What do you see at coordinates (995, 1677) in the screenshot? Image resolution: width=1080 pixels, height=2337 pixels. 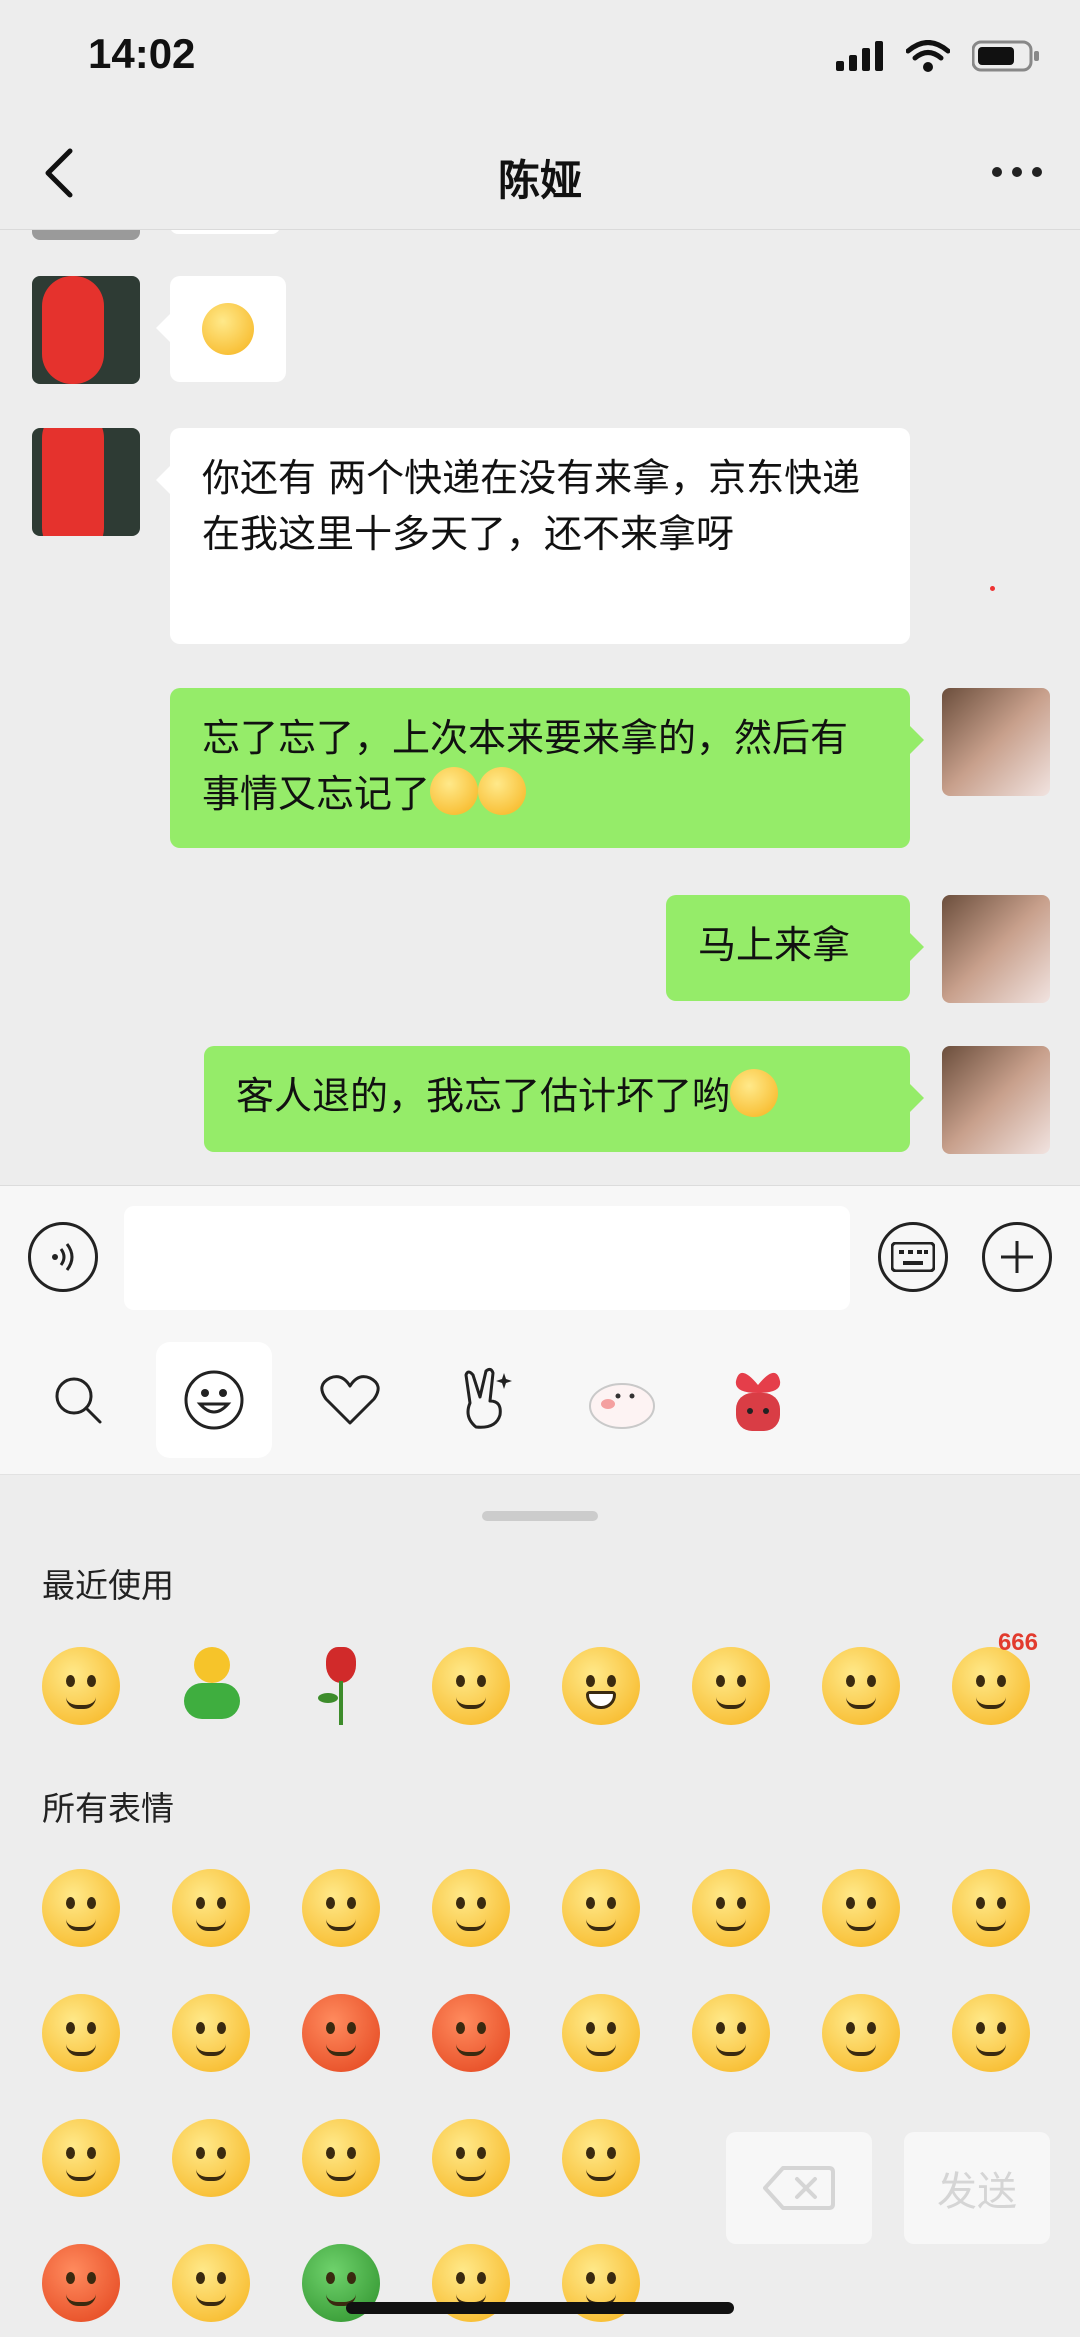 I see `666-emoji-icon: 666` at bounding box center [995, 1677].